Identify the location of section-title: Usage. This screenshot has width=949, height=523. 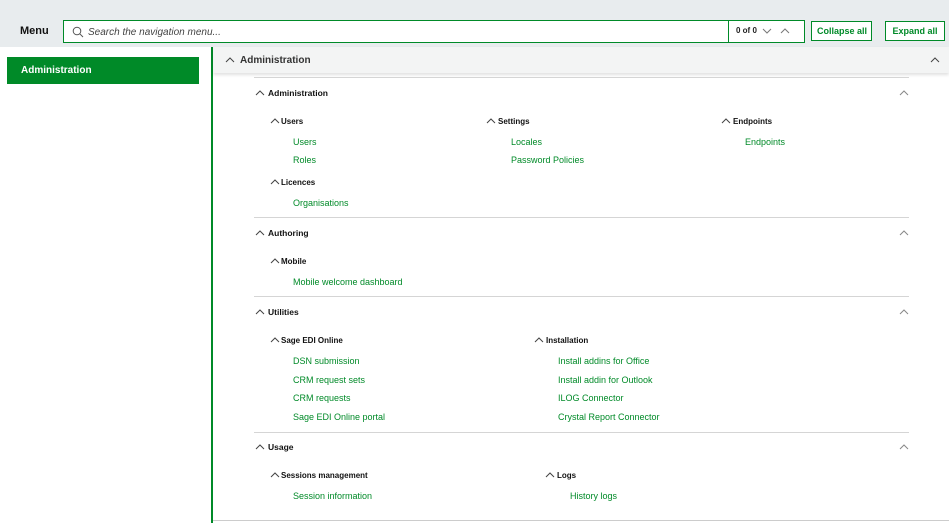
(281, 447).